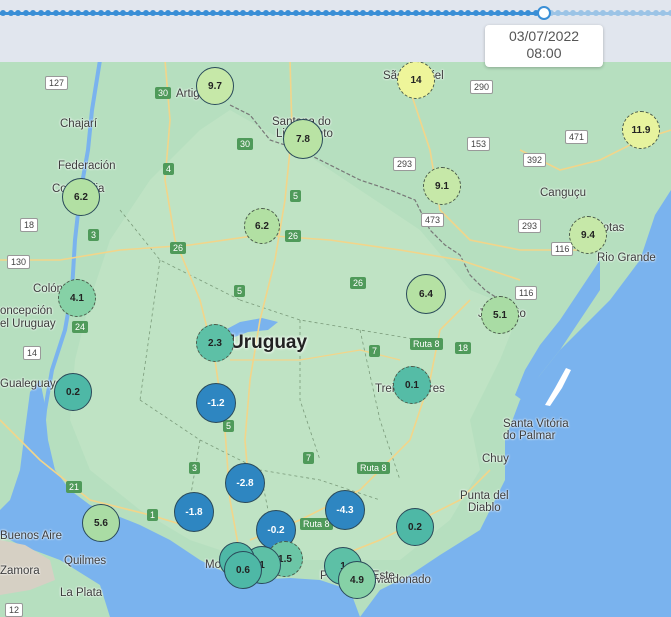 The height and width of the screenshot is (617, 671). What do you see at coordinates (641, 130) in the screenshot?
I see `temperature-marker: 11.9` at bounding box center [641, 130].